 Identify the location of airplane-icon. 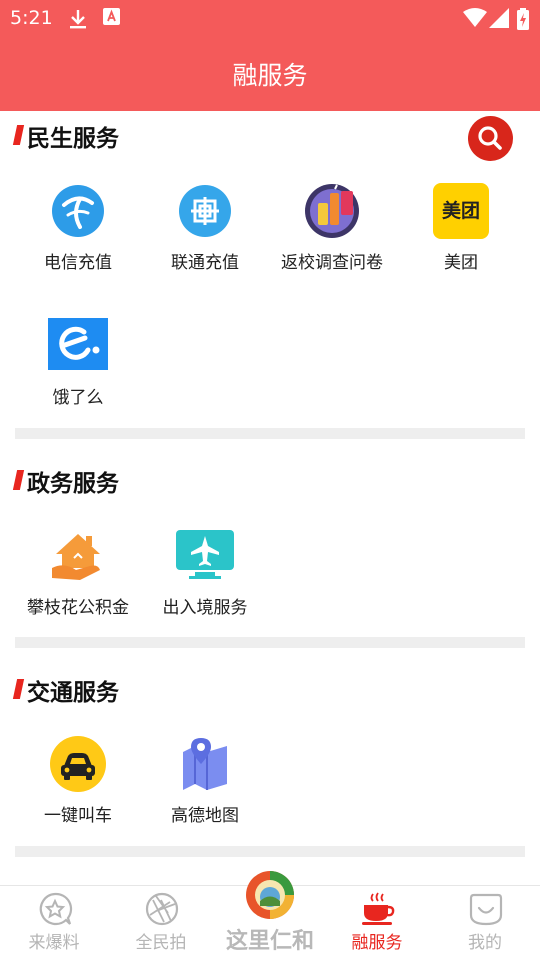
(205, 554).